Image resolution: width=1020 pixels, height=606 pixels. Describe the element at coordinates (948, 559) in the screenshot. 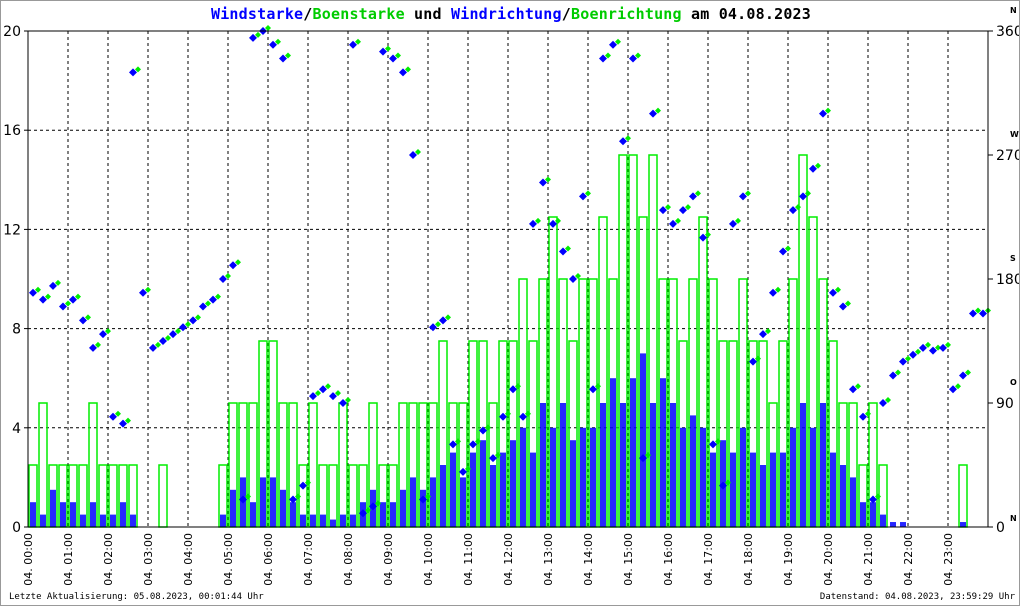

I see `x-tick-label: 04. 23:00` at that location.